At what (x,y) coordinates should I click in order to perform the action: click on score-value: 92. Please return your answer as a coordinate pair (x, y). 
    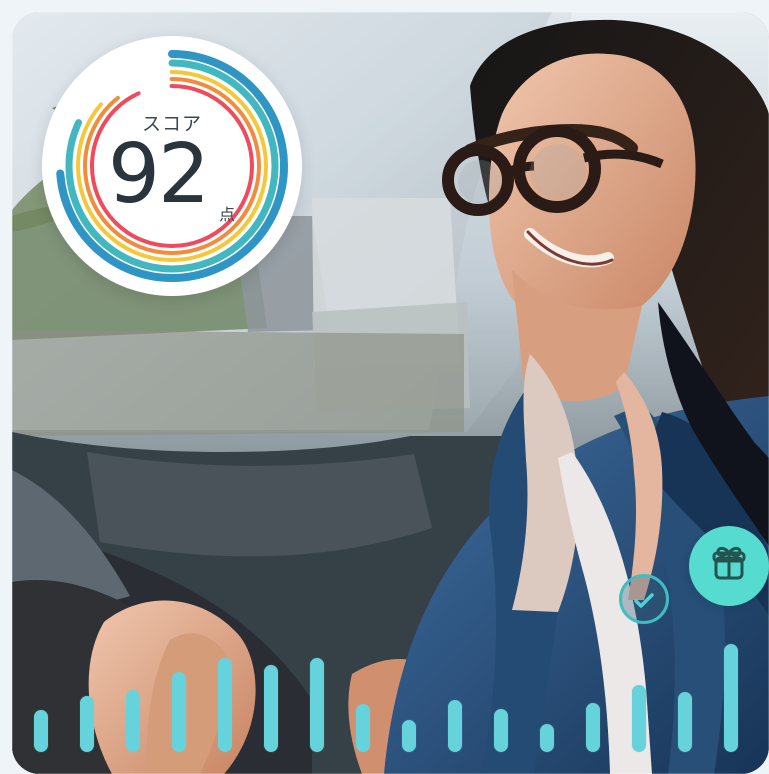
    Looking at the image, I should click on (158, 174).